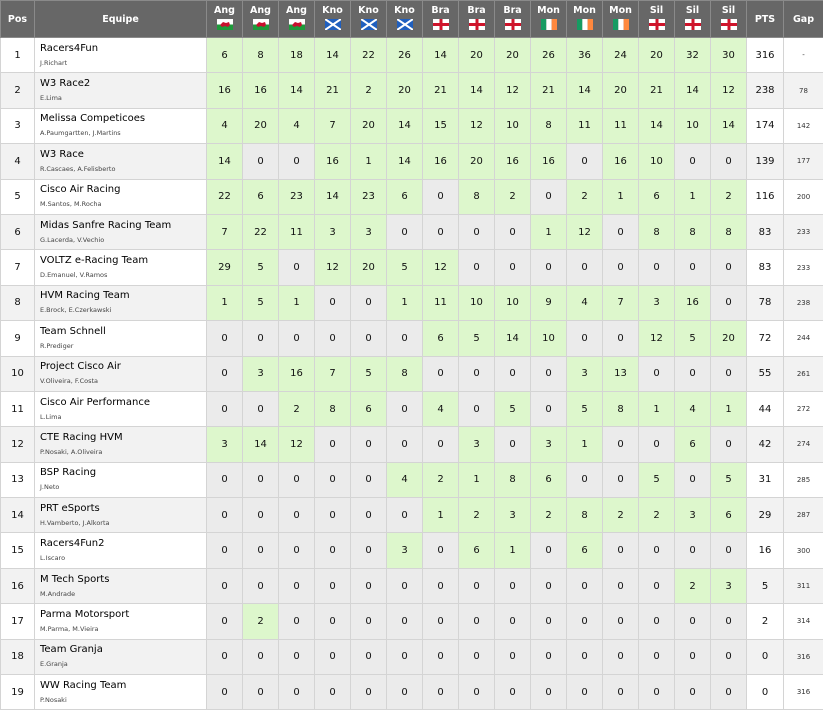 Image resolution: width=823 pixels, height=714 pixels. What do you see at coordinates (512, 515) in the screenshot?
I see `race-score-cell: 3` at bounding box center [512, 515].